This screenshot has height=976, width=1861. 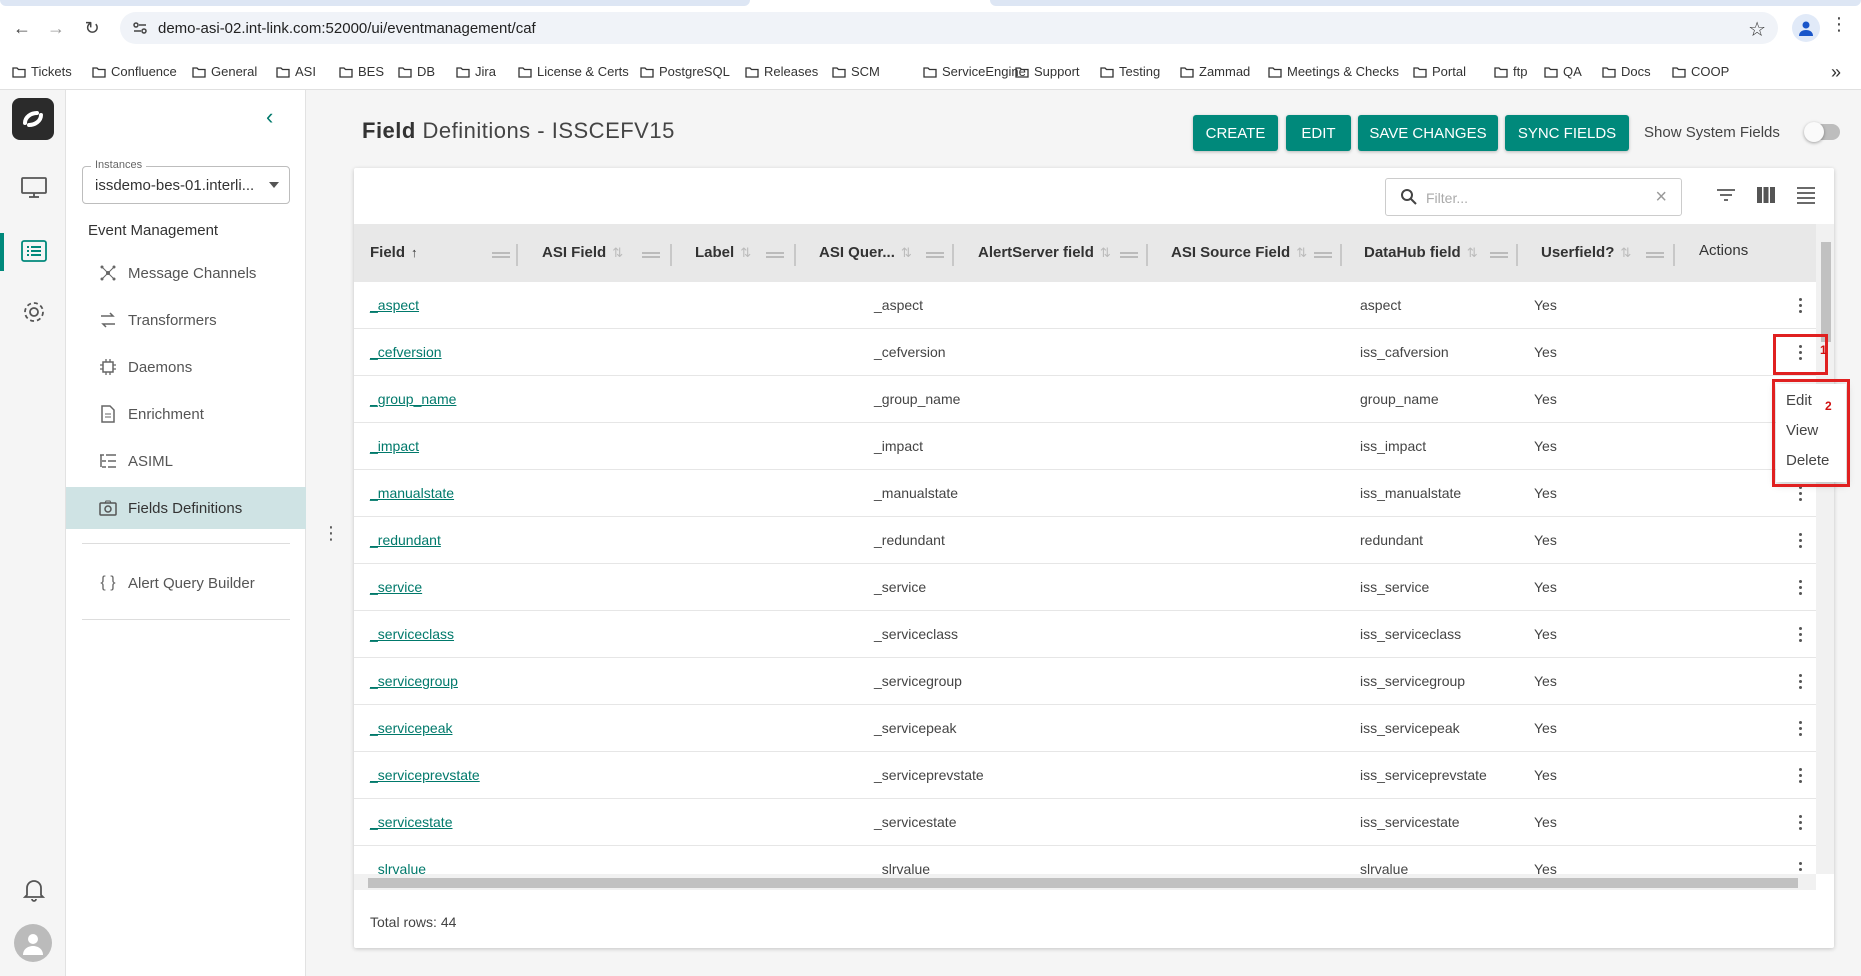 I want to click on table-row: _slrvalue _slrvalue slrvalue Yes, so click(x=1085, y=860).